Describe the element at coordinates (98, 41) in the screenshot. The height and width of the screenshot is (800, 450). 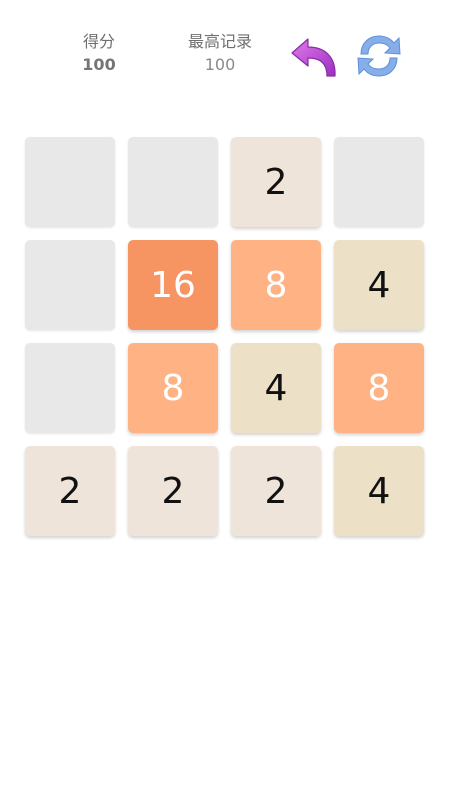
I see `score-label: 得分` at that location.